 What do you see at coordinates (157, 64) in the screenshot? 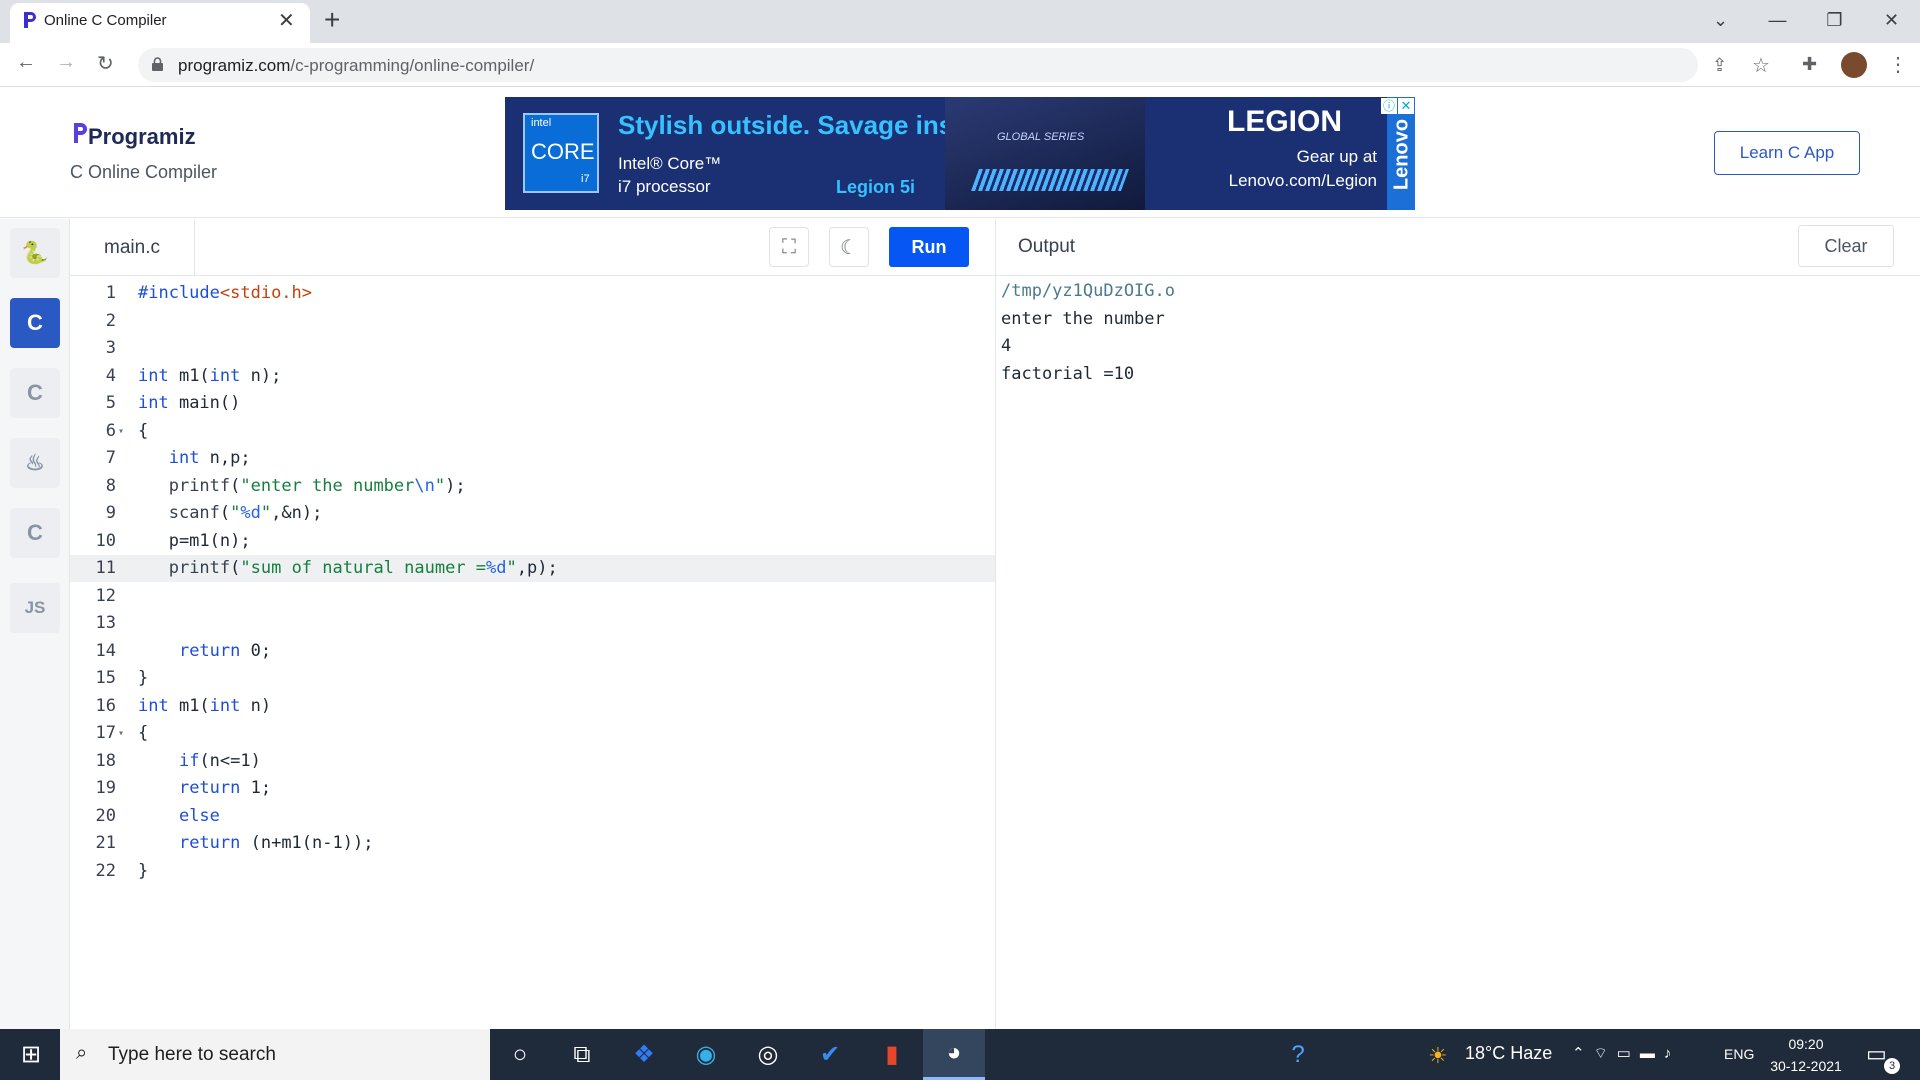
I see `lock-icon` at bounding box center [157, 64].